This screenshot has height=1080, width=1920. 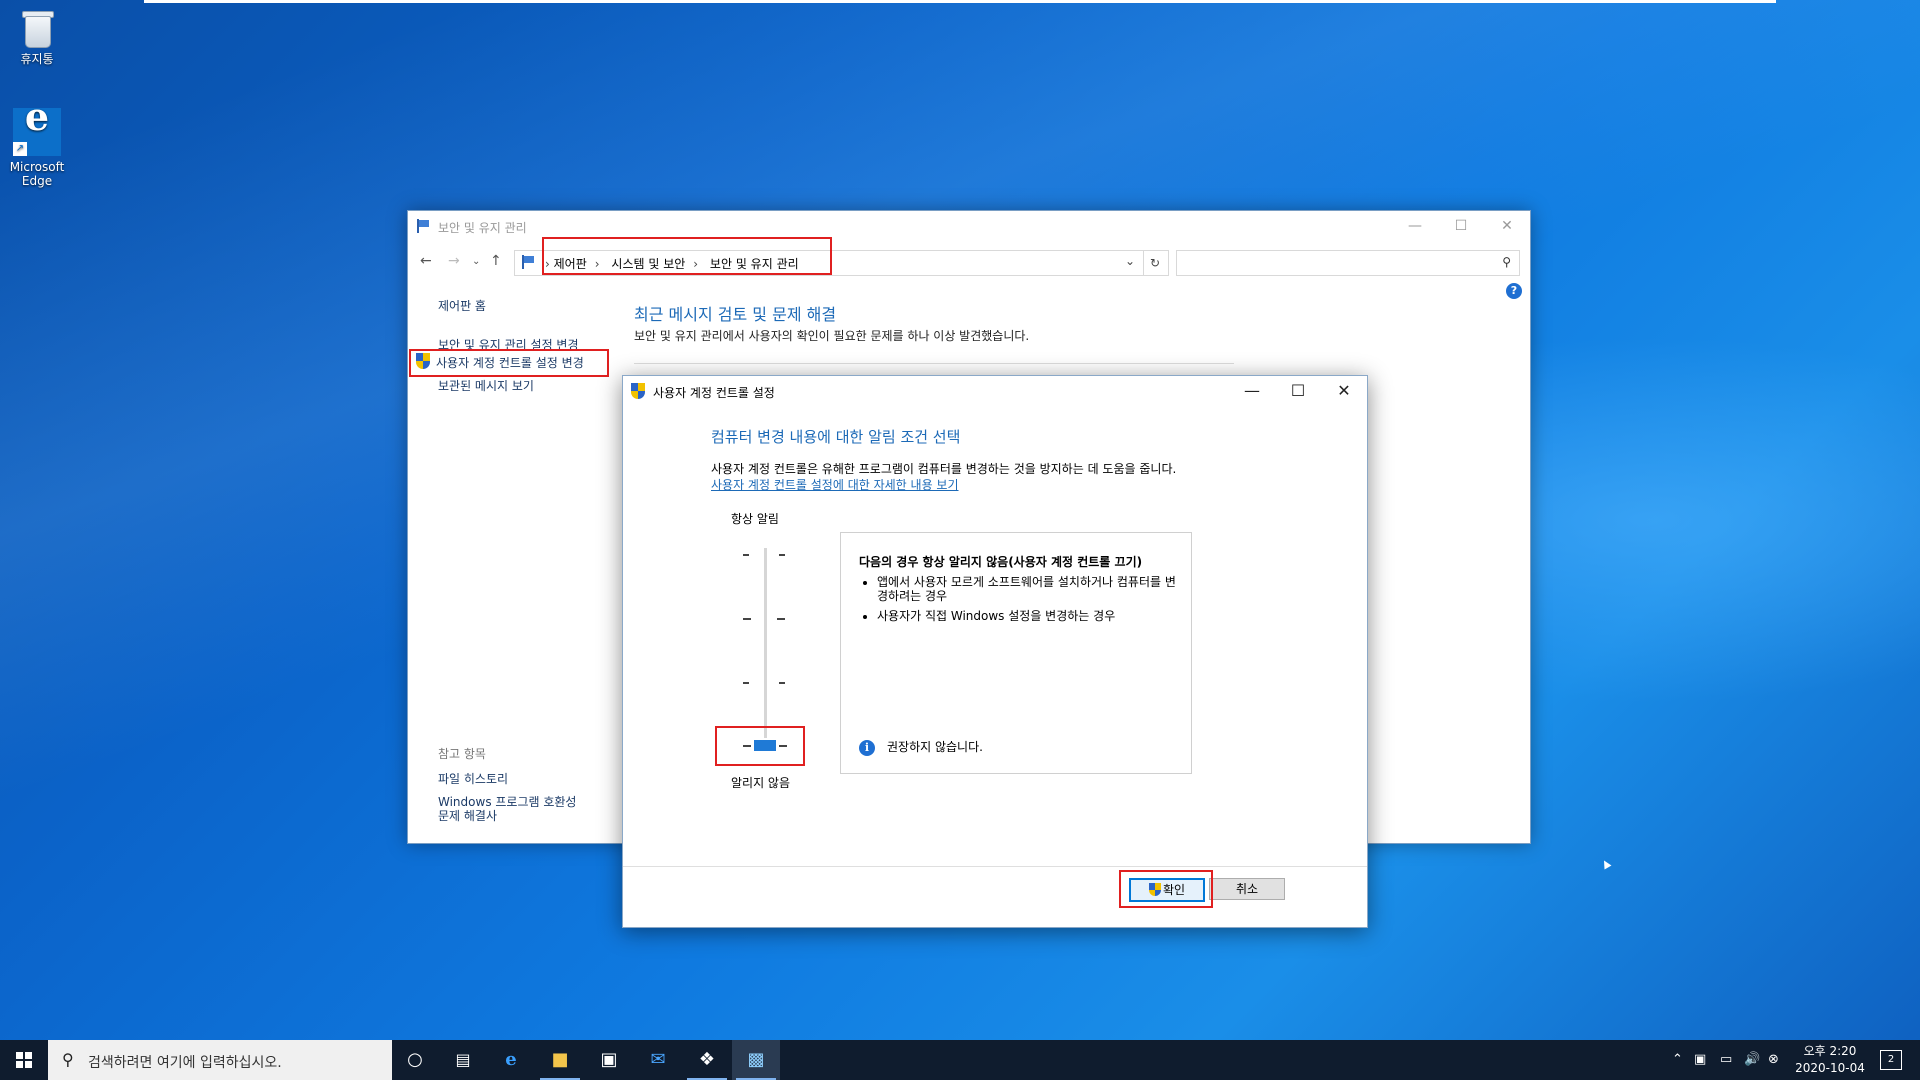 What do you see at coordinates (765, 643) in the screenshot?
I see `notify-level-slider-track` at bounding box center [765, 643].